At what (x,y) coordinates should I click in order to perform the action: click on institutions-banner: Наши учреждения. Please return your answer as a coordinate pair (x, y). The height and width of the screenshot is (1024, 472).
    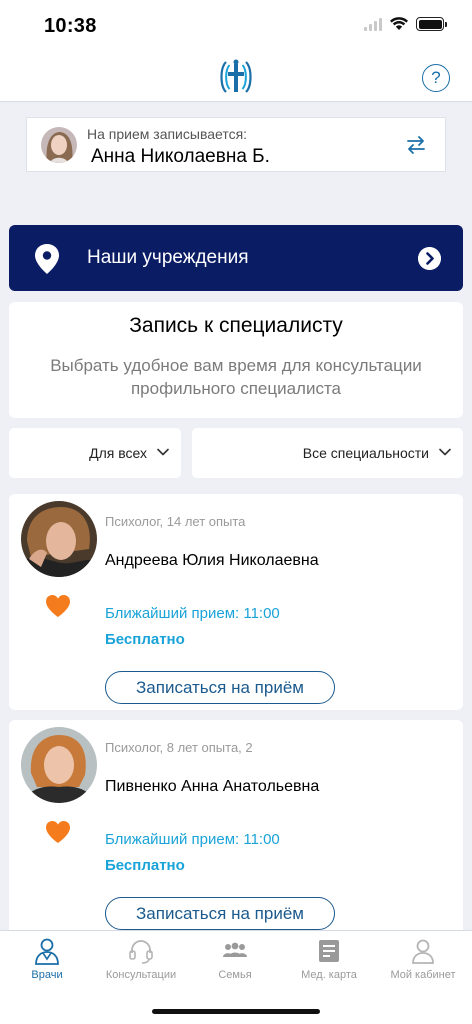
    Looking at the image, I should click on (236, 258).